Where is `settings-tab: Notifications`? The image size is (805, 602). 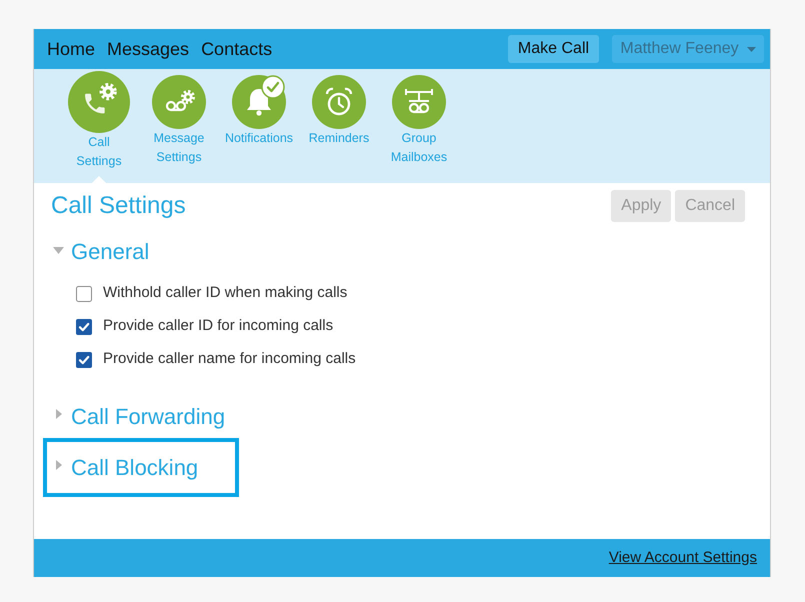
settings-tab: Notifications is located at coordinates (259, 126).